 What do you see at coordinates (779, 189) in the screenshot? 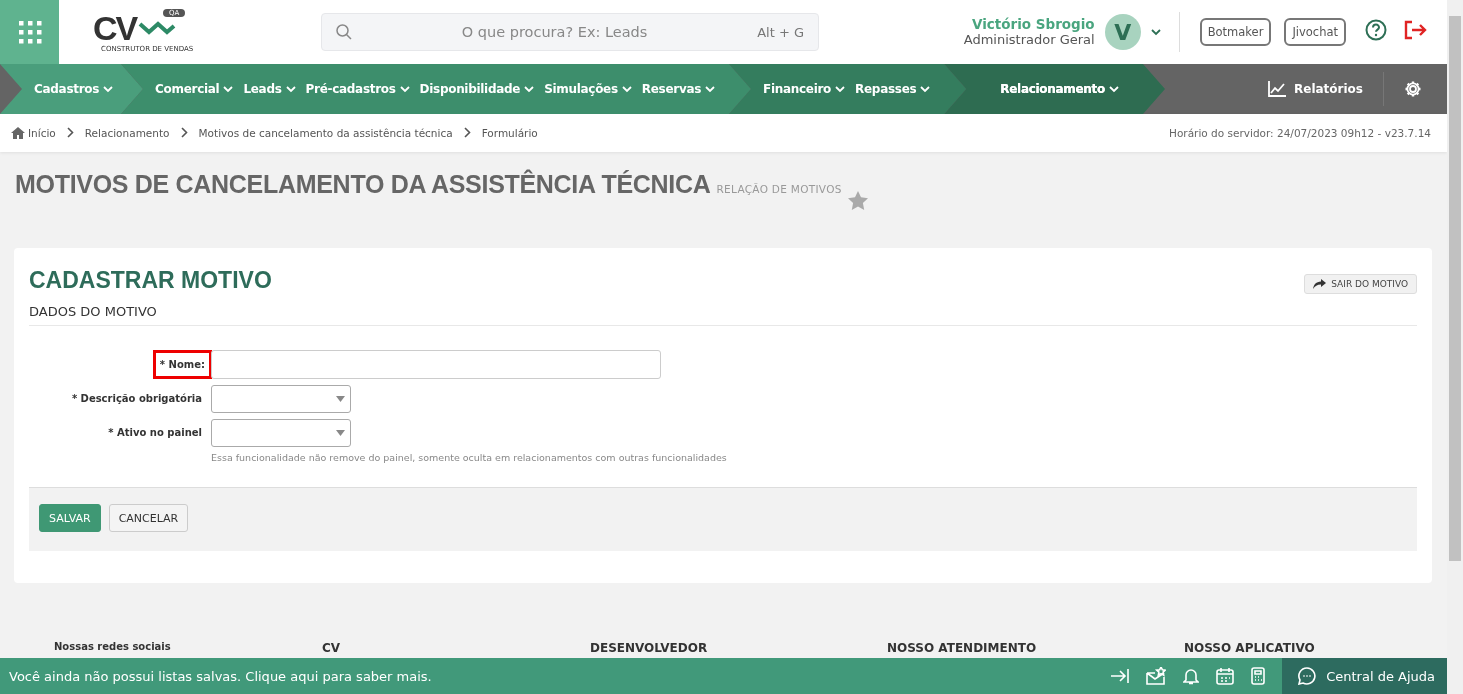
I see `page-subtitle: RELAÇÃO DE MOTIVOS` at bounding box center [779, 189].